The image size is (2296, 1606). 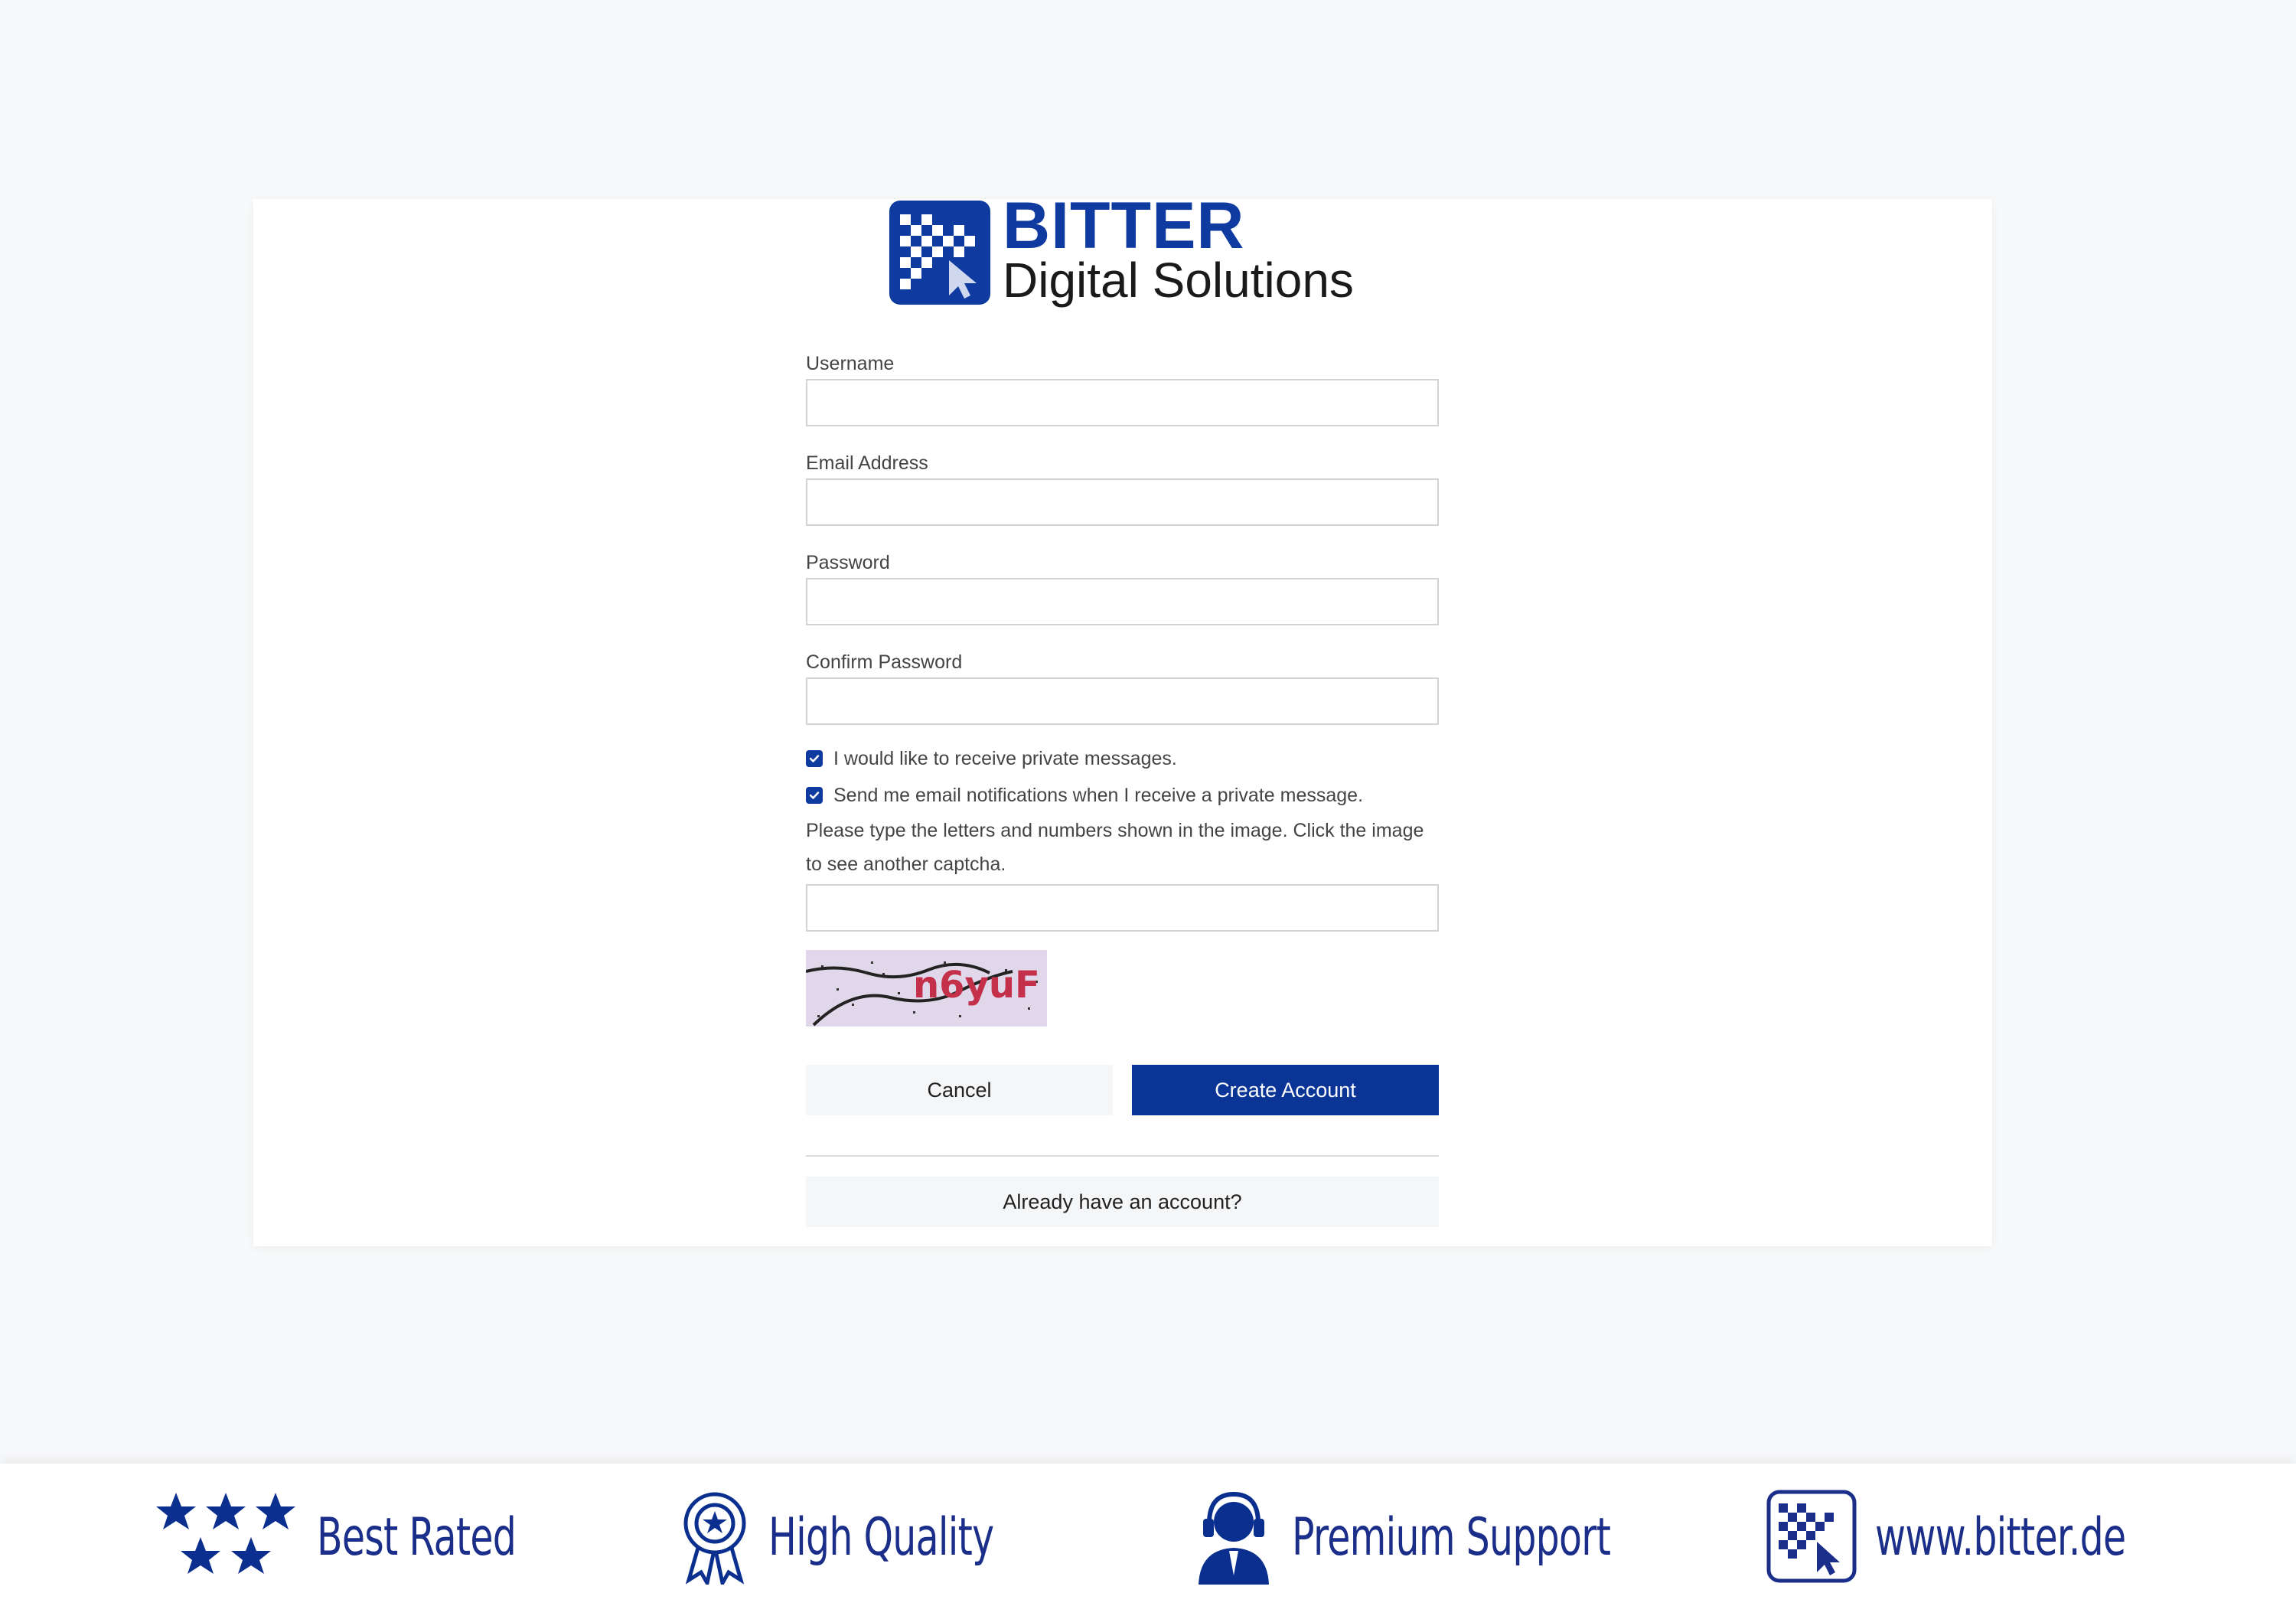 What do you see at coordinates (867, 463) in the screenshot?
I see `email-label: Email Address` at bounding box center [867, 463].